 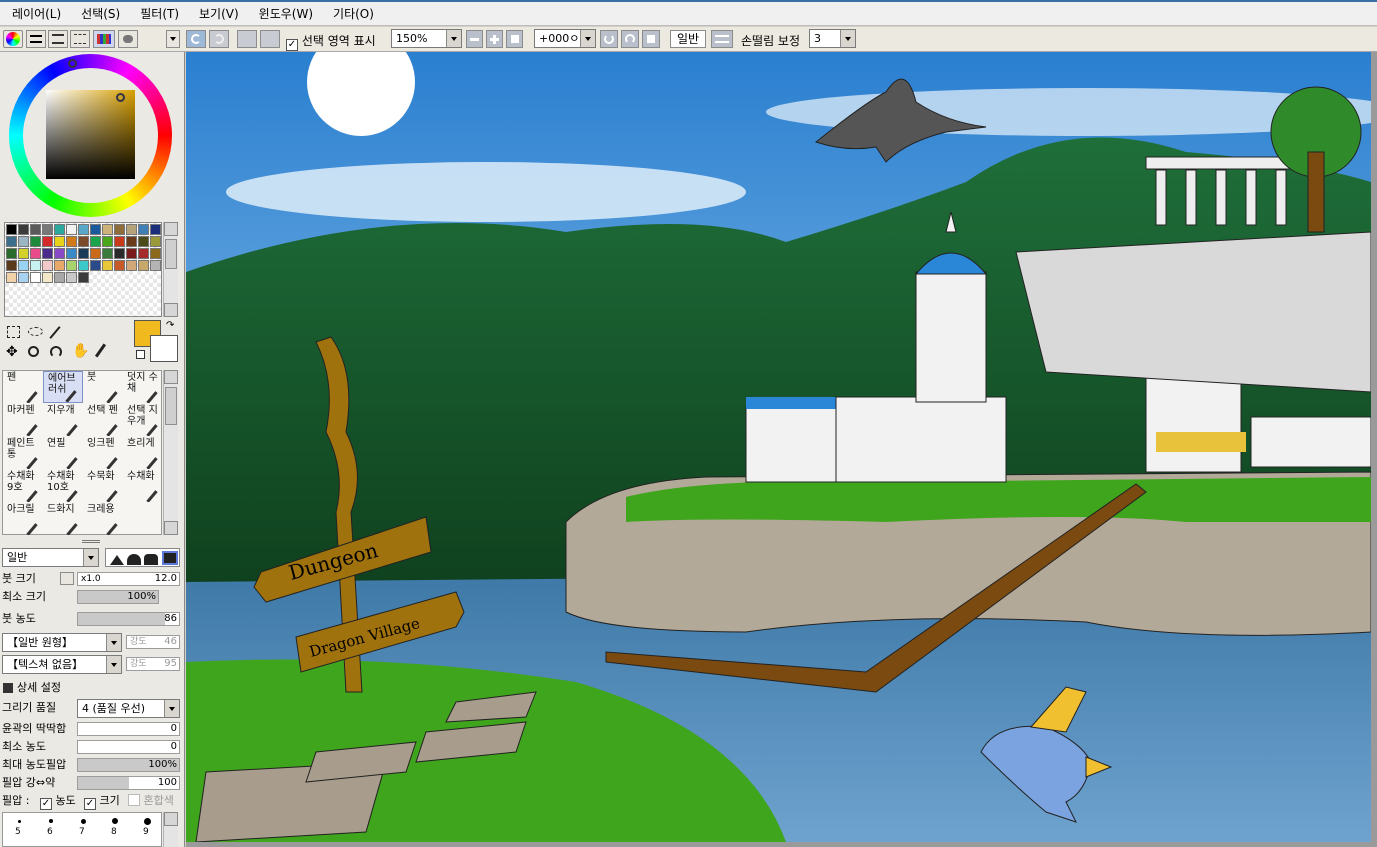 What do you see at coordinates (104, 39) in the screenshot?
I see `swatch-tab-icon` at bounding box center [104, 39].